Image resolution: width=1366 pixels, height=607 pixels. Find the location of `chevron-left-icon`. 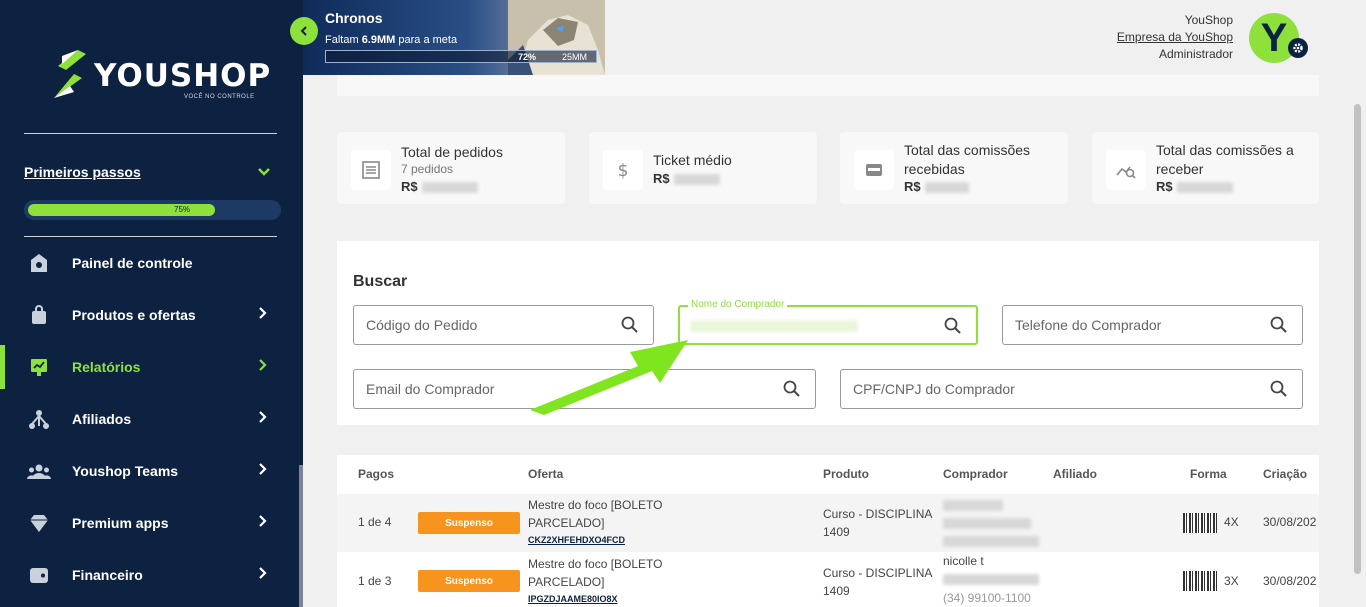

chevron-left-icon is located at coordinates (303, 31).